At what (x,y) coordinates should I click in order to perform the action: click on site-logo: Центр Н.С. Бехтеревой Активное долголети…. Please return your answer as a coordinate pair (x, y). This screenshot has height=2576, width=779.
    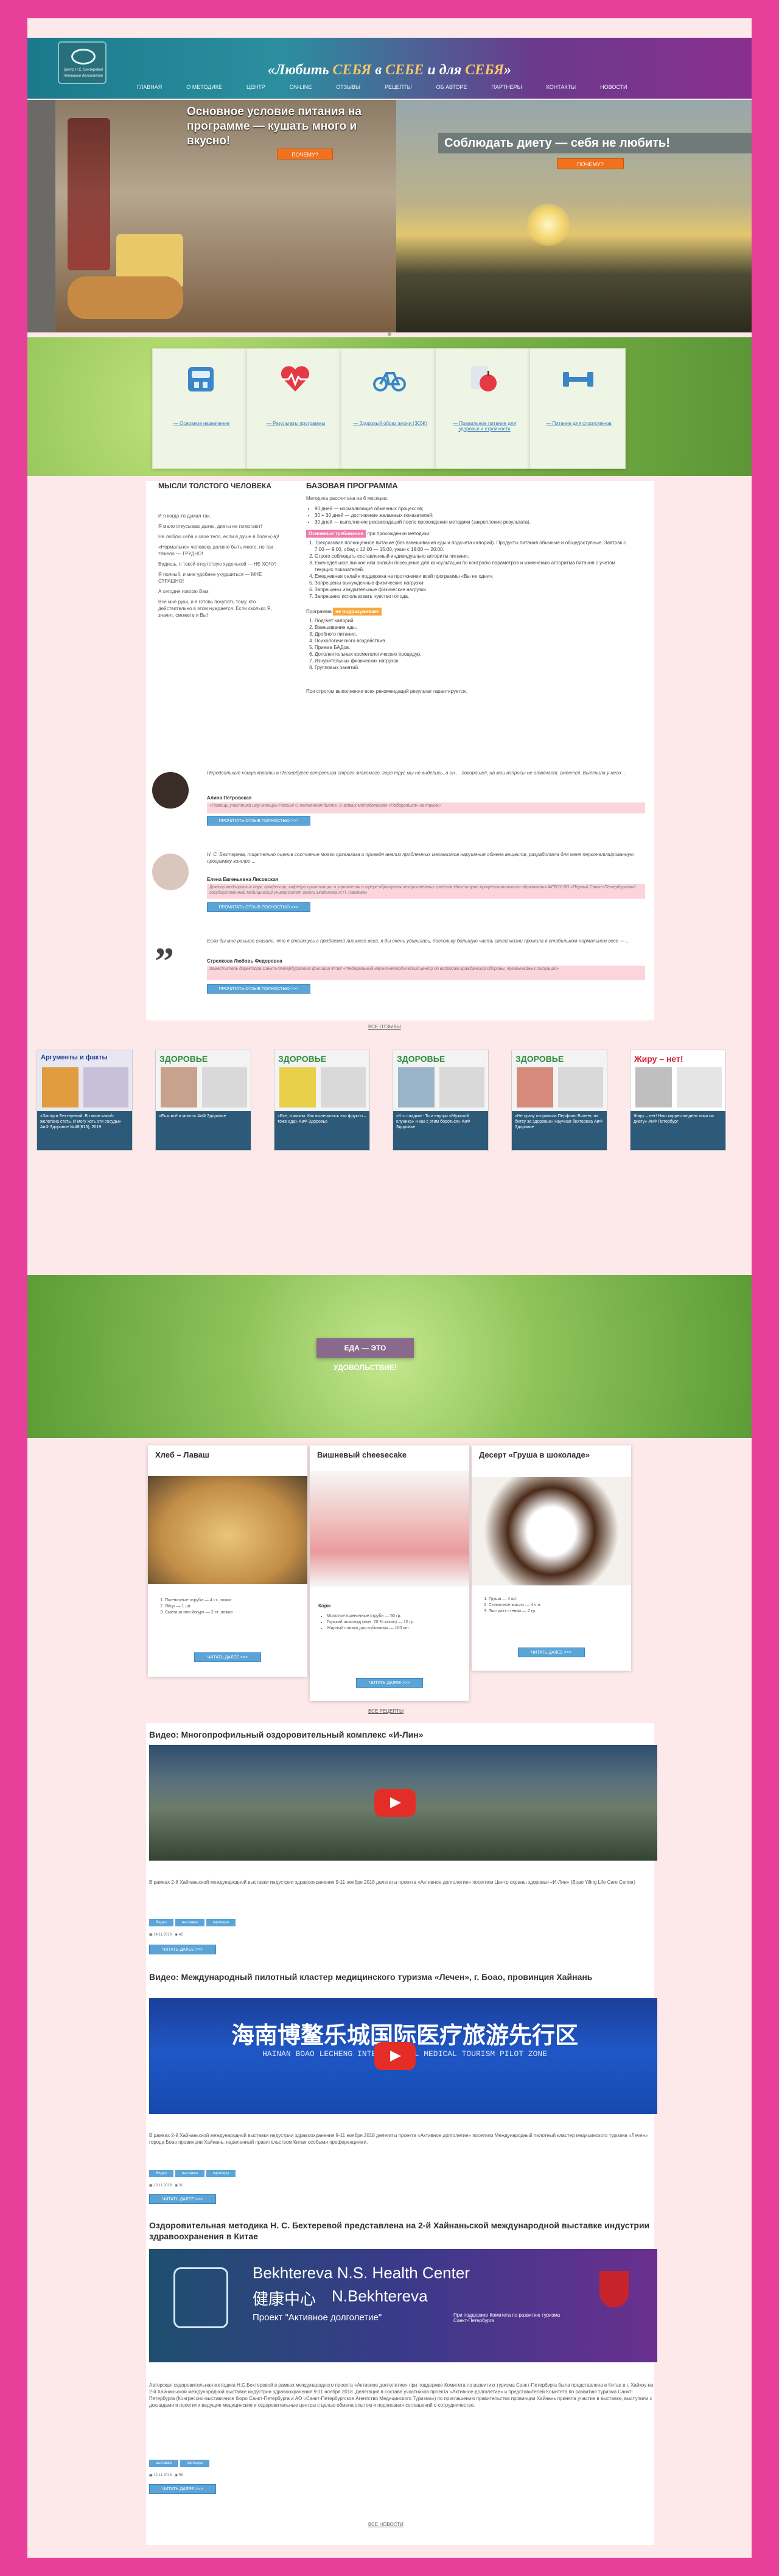
    Looking at the image, I should click on (82, 62).